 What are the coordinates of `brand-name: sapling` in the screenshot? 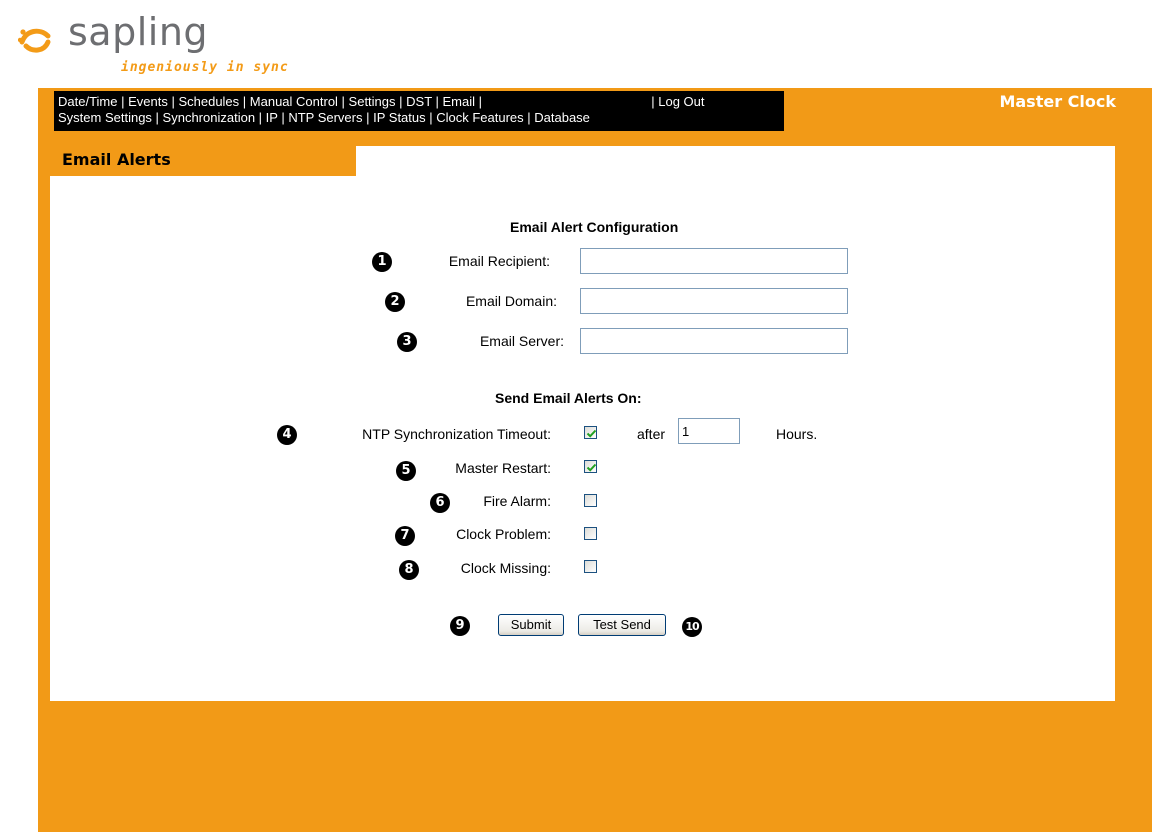 It's located at (138, 32).